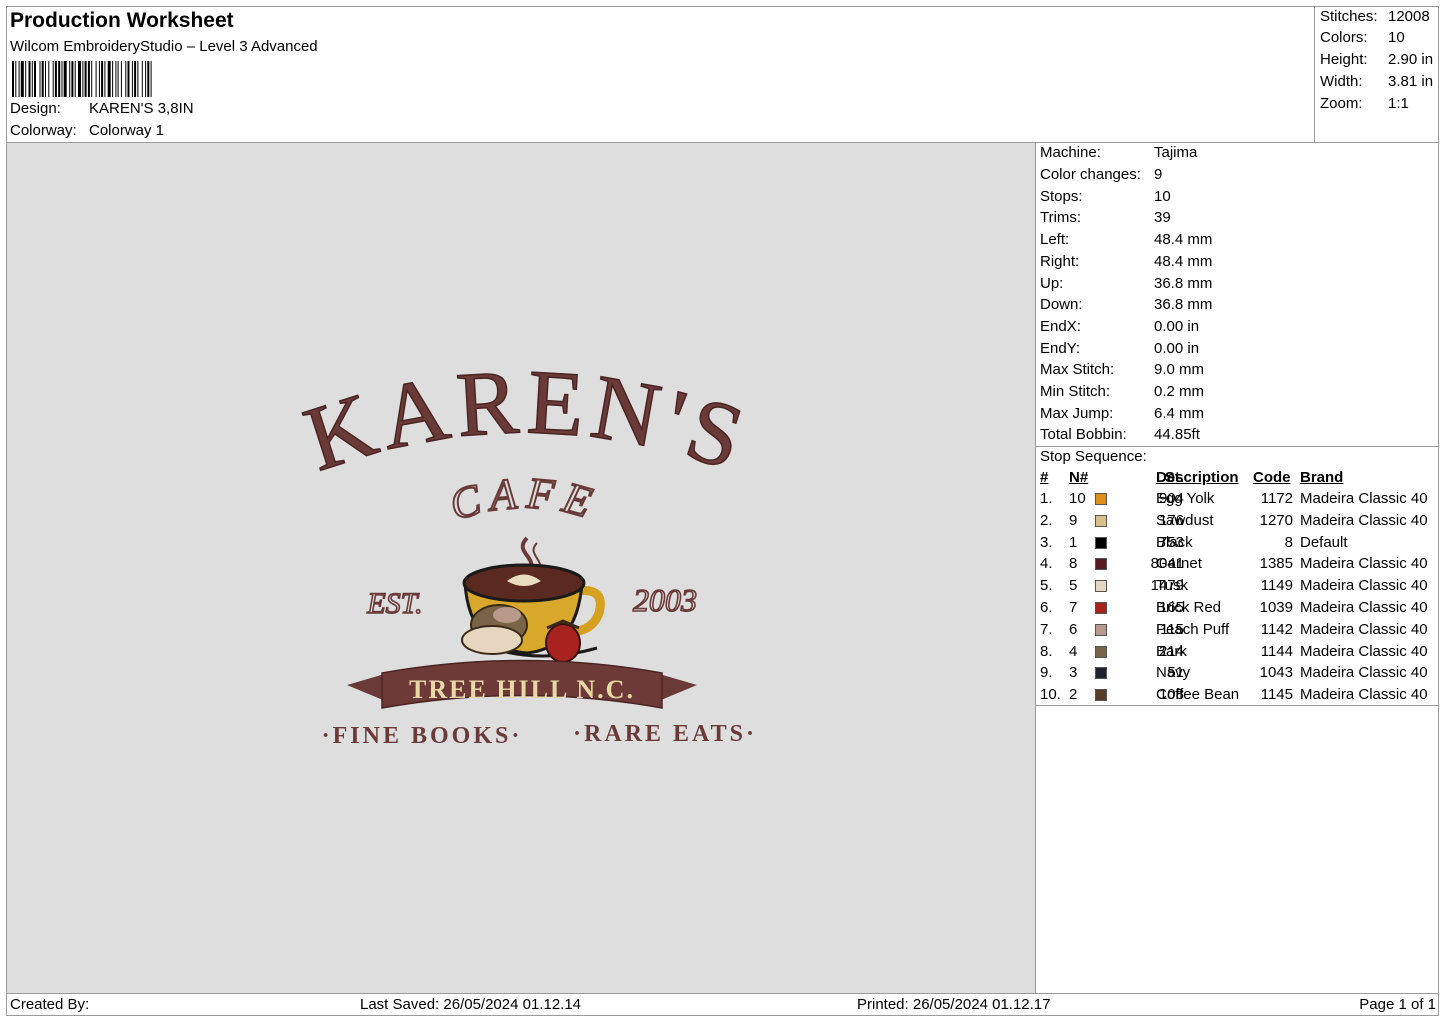  What do you see at coordinates (1172, 586) in the screenshot?
I see `row-description: Tusk` at bounding box center [1172, 586].